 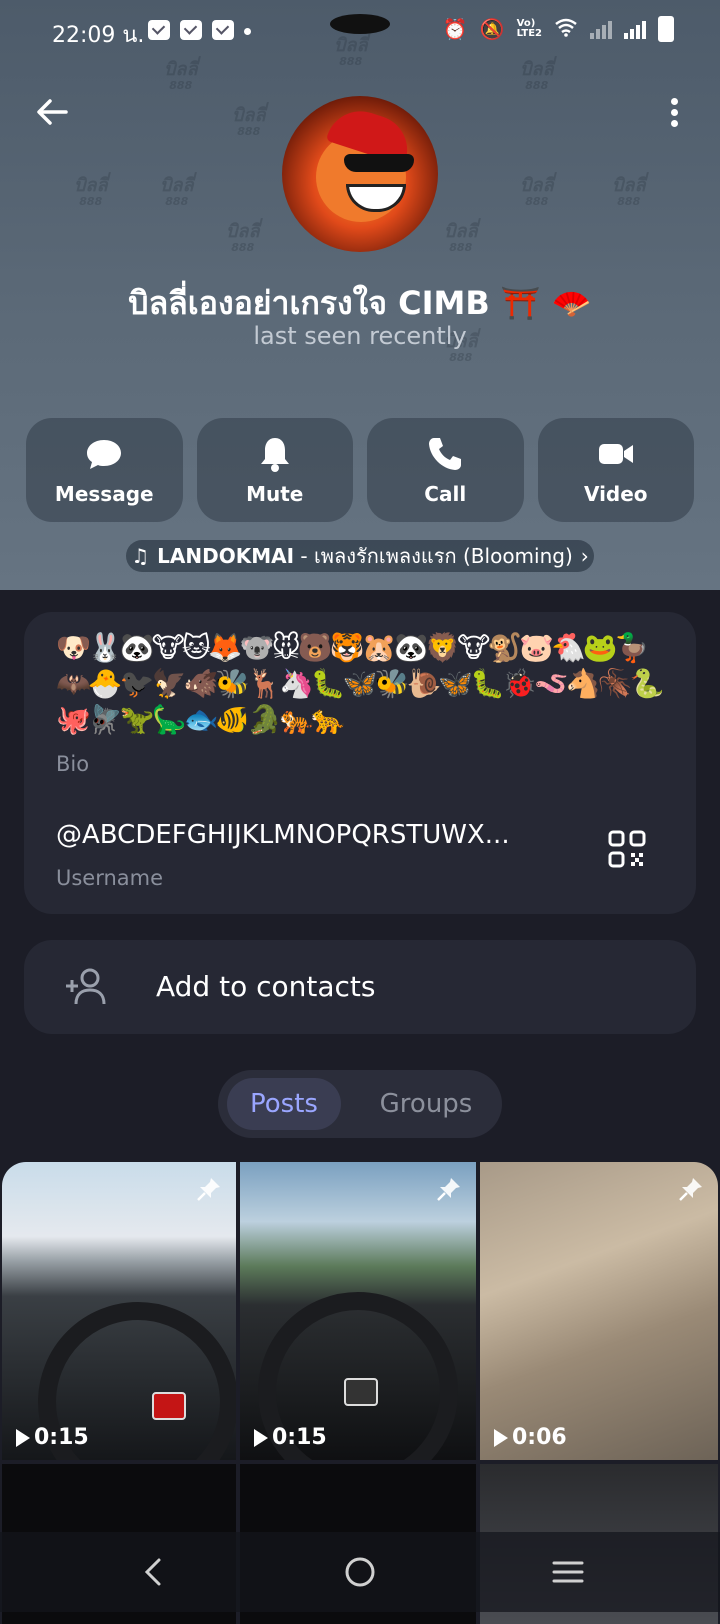 I want to click on last-seen-status: last seen recently, so click(x=360, y=336).